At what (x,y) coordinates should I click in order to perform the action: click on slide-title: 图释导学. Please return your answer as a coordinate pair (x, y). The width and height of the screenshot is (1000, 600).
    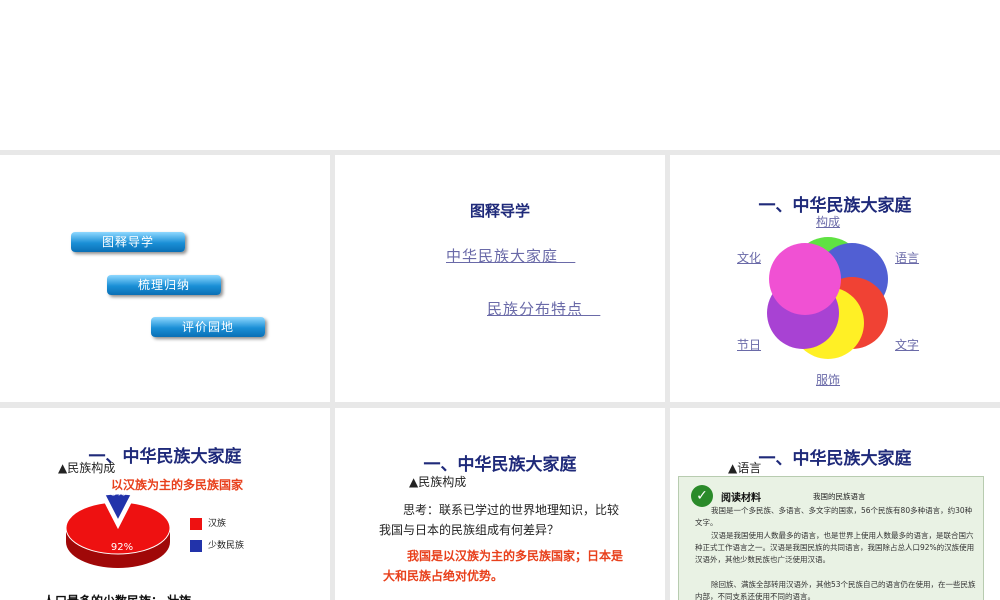
    Looking at the image, I should click on (499, 211).